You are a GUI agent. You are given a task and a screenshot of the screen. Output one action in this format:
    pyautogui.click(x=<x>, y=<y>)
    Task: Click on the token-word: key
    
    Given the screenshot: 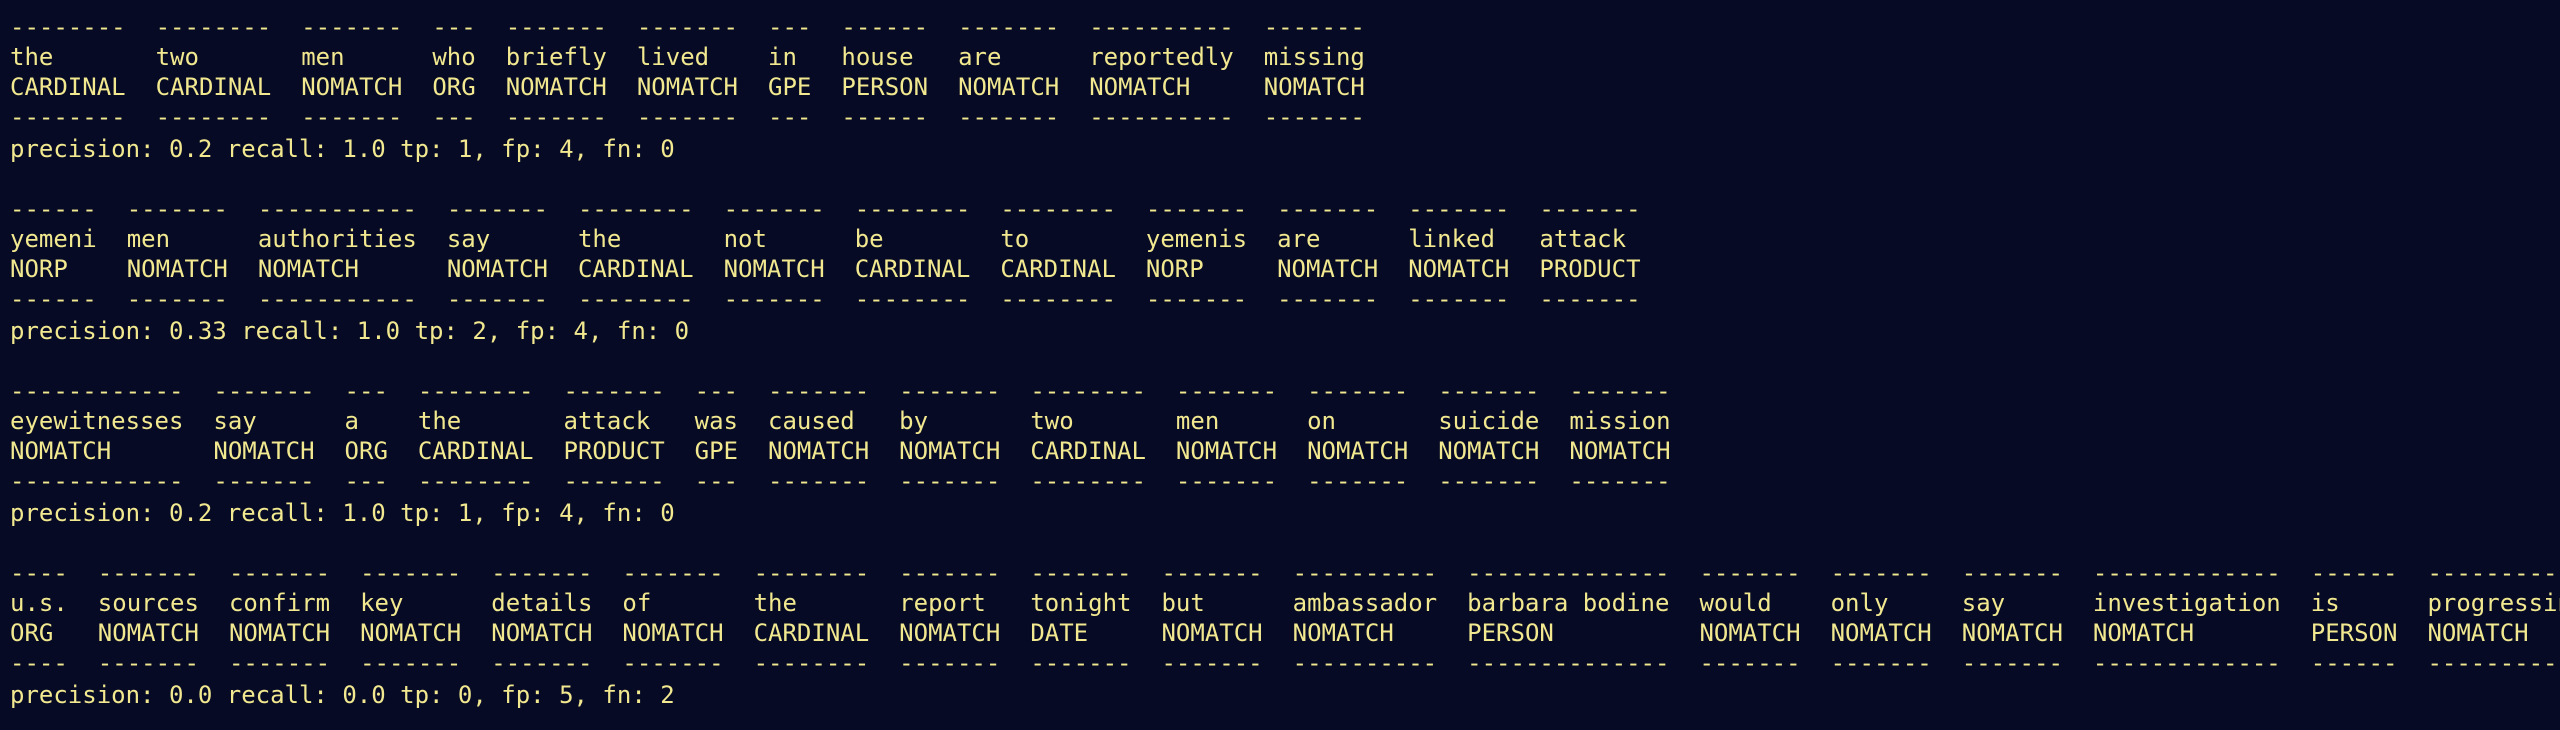 What is the action you would take?
    pyautogui.click(x=382, y=603)
    